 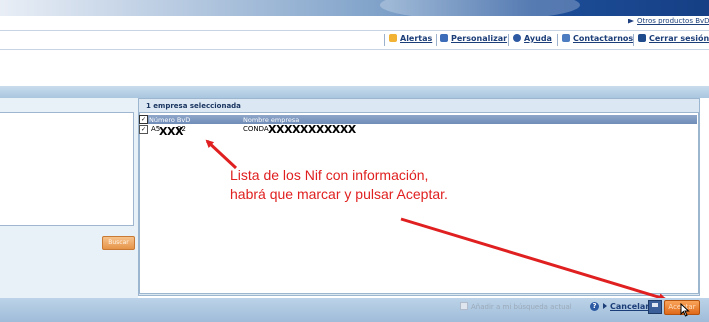 What do you see at coordinates (655, 307) in the screenshot?
I see `save-icon` at bounding box center [655, 307].